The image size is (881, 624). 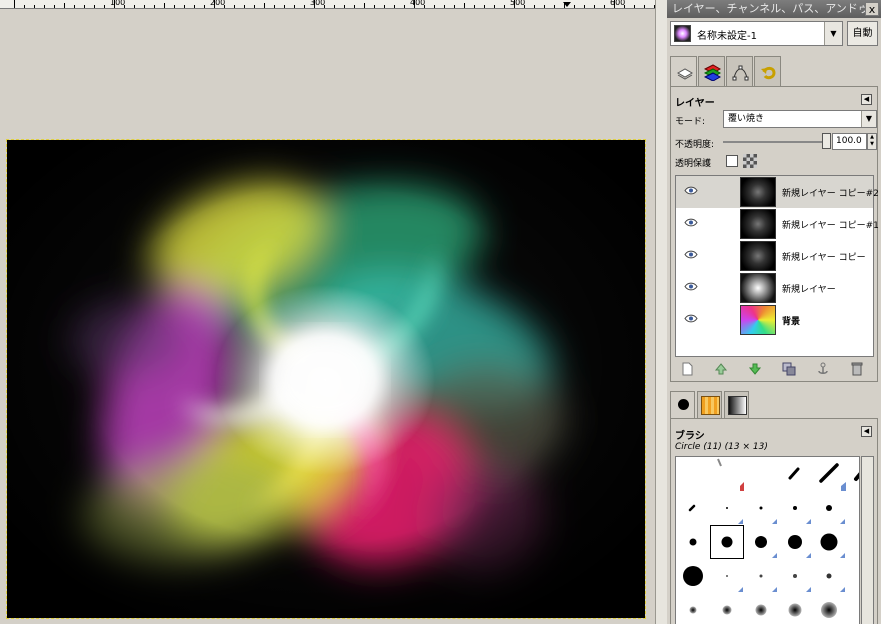 What do you see at coordinates (849, 141) in the screenshot?
I see `opacity-input: 100.0` at bounding box center [849, 141].